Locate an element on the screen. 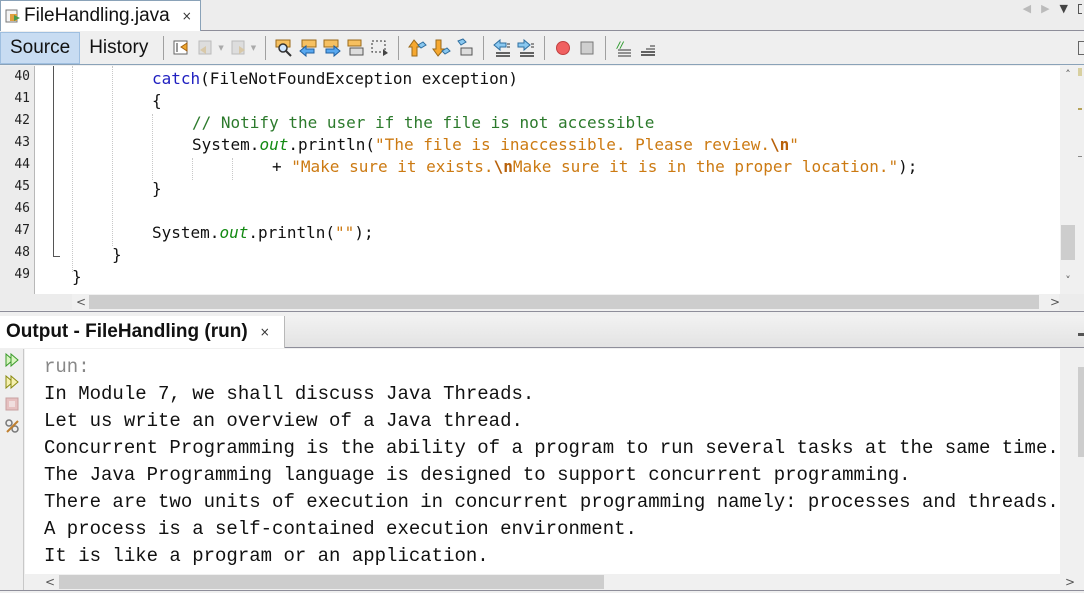 The height and width of the screenshot is (593, 1084). output-line: run: is located at coordinates (67, 367).